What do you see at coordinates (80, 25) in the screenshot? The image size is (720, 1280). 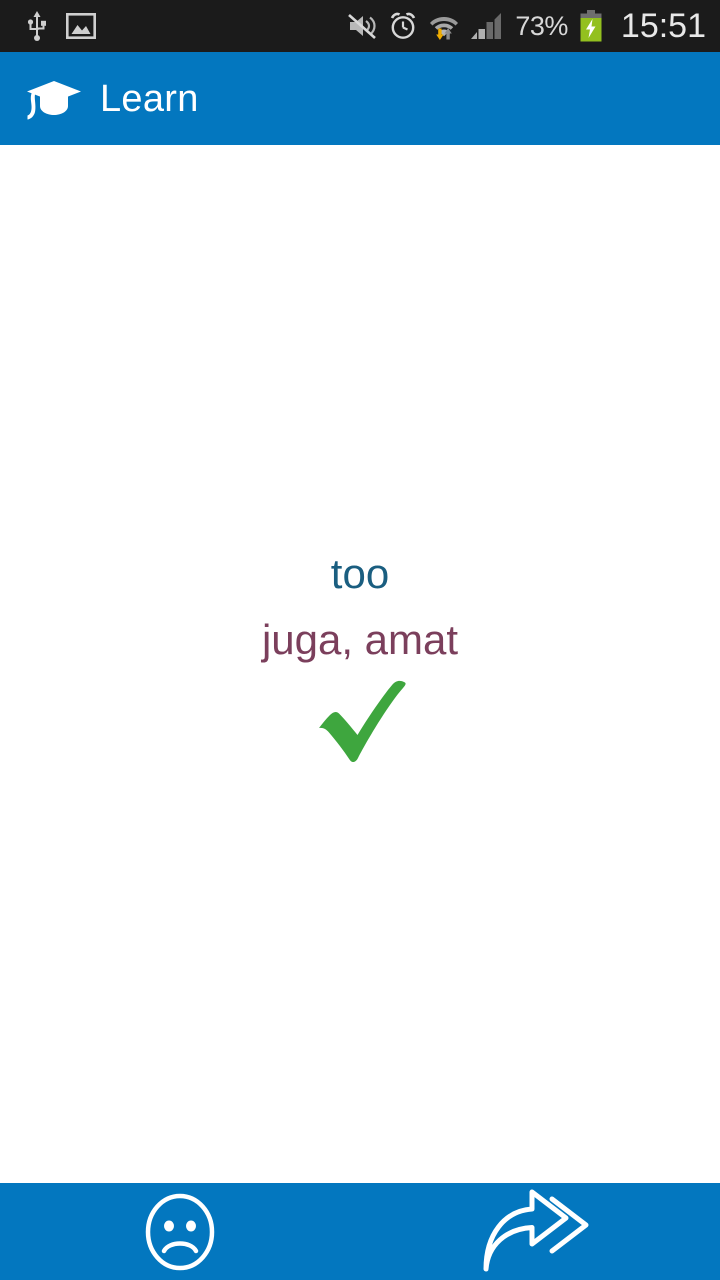 I see `screenshot-image-icon` at bounding box center [80, 25].